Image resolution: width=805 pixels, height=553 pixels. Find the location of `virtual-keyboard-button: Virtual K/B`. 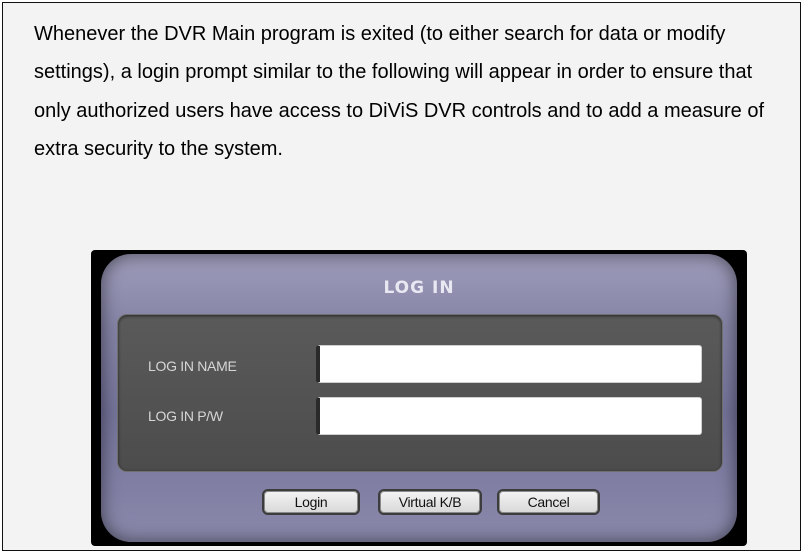

virtual-keyboard-button: Virtual K/B is located at coordinates (430, 502).